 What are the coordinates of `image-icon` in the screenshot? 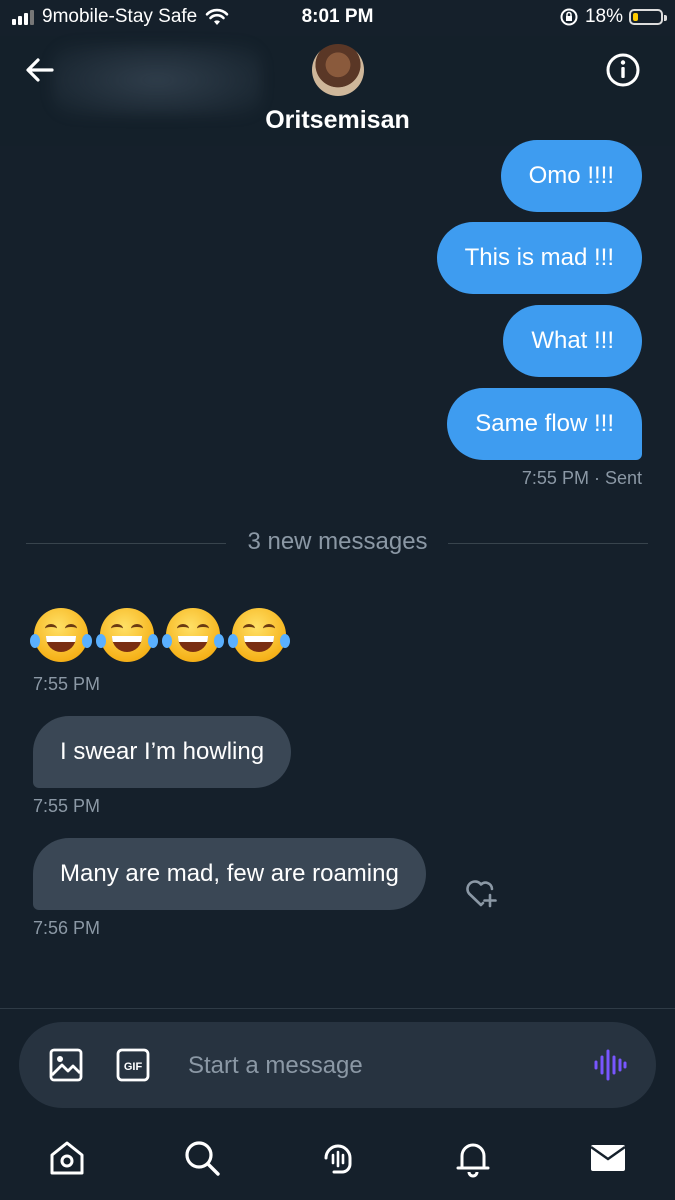 It's located at (66, 1065).